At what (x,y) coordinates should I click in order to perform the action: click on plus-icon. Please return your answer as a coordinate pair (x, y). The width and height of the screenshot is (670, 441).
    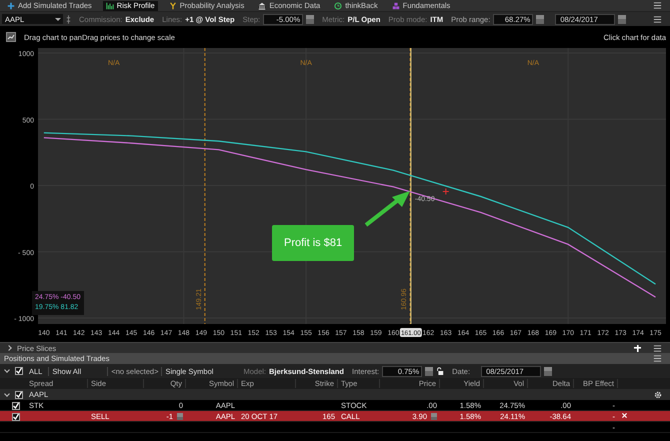
    Looking at the image, I should click on (11, 6).